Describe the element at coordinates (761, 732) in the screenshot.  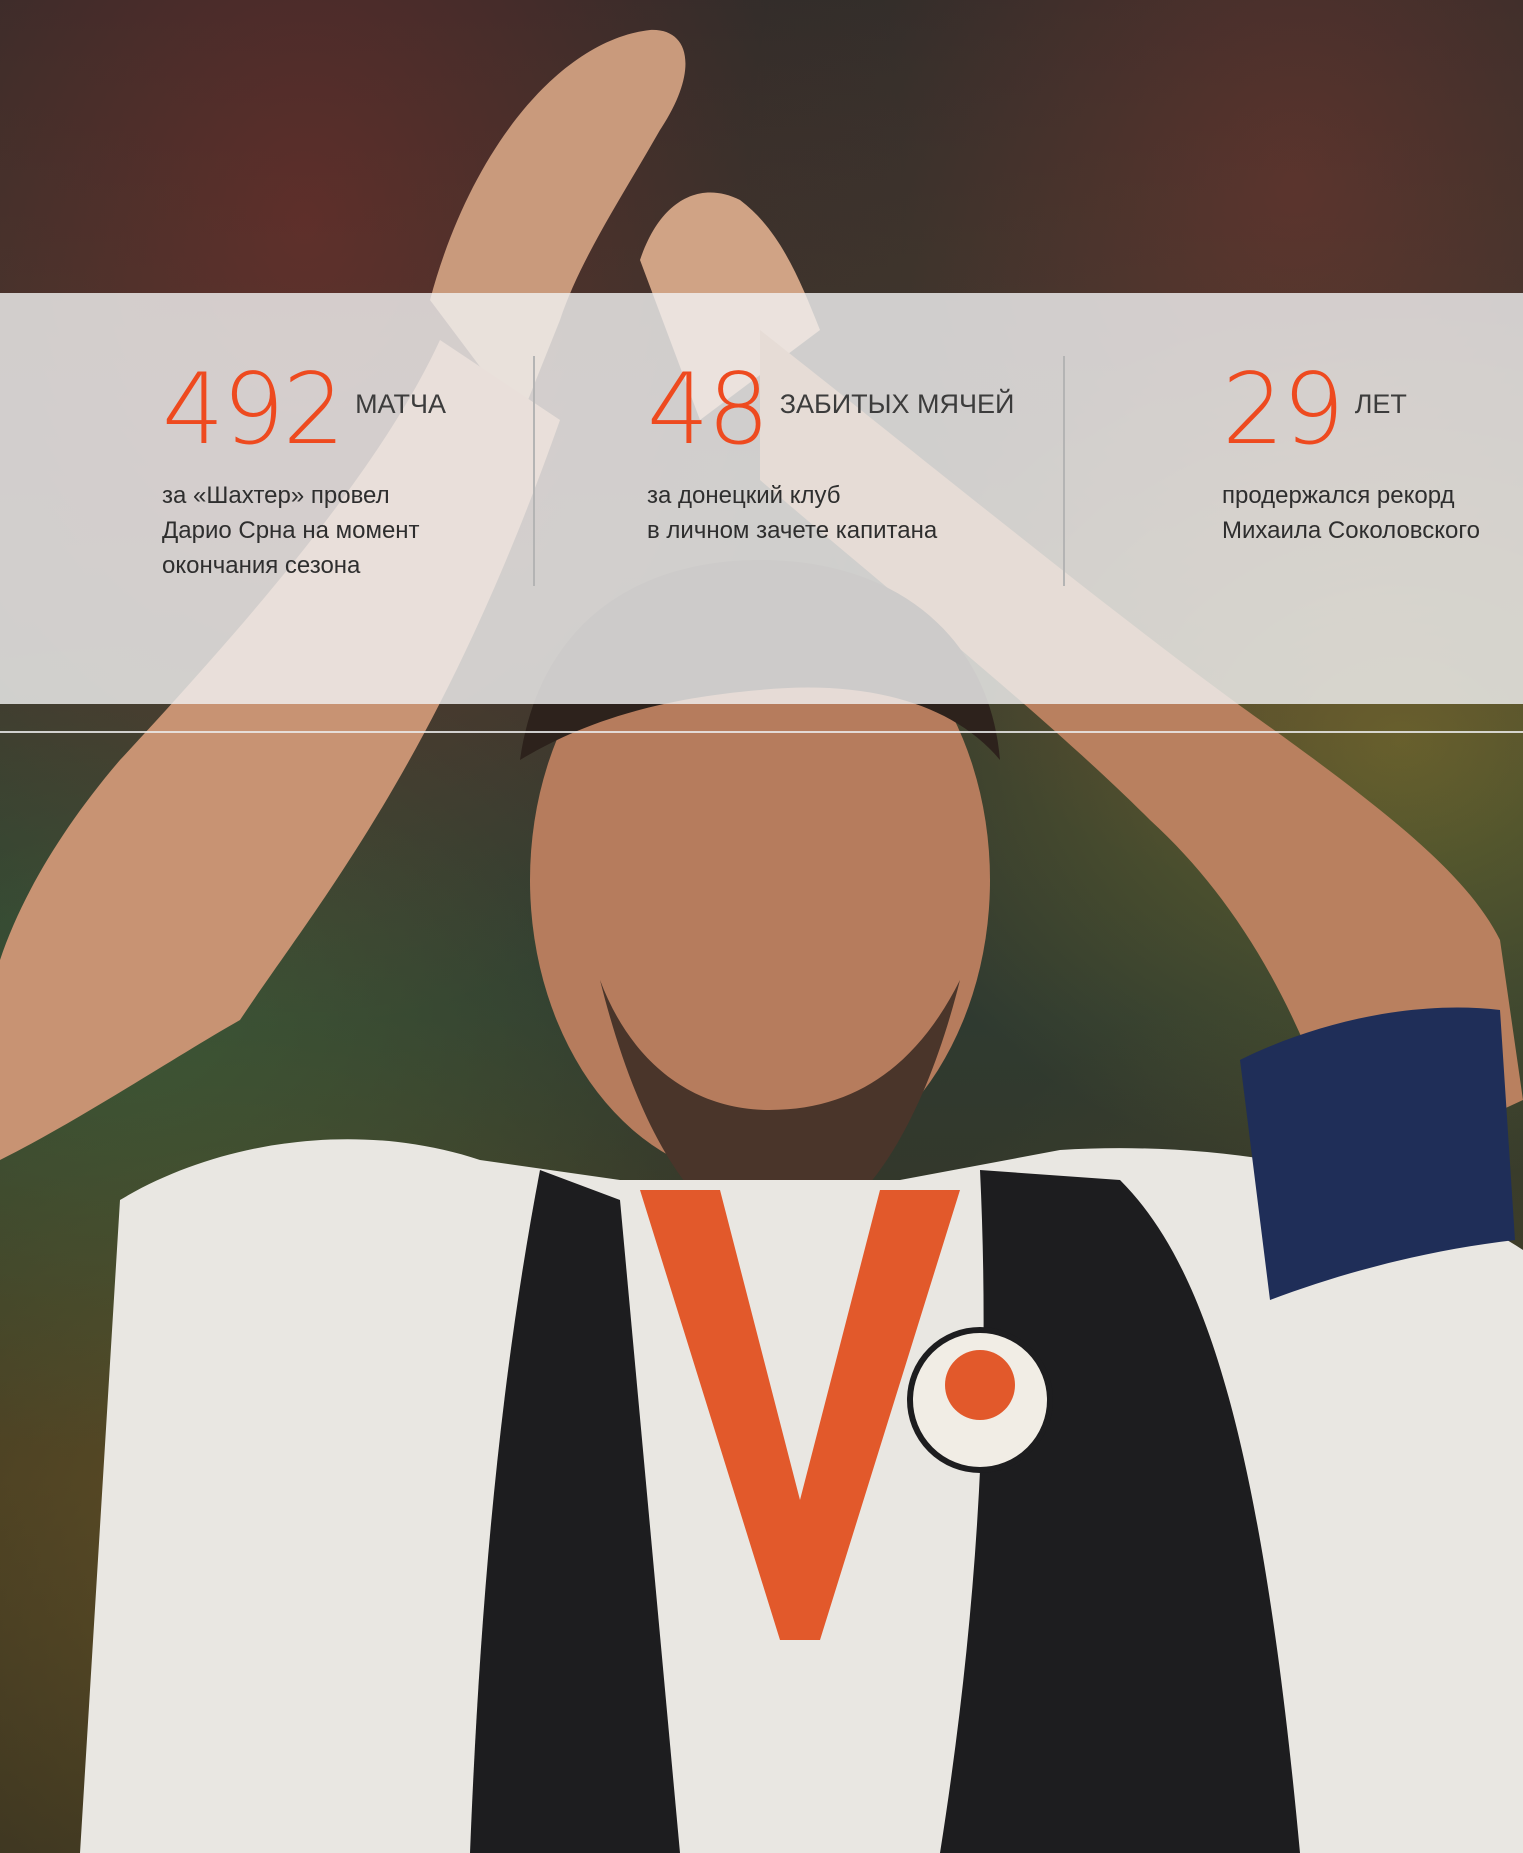
I see `band-divider-line` at that location.